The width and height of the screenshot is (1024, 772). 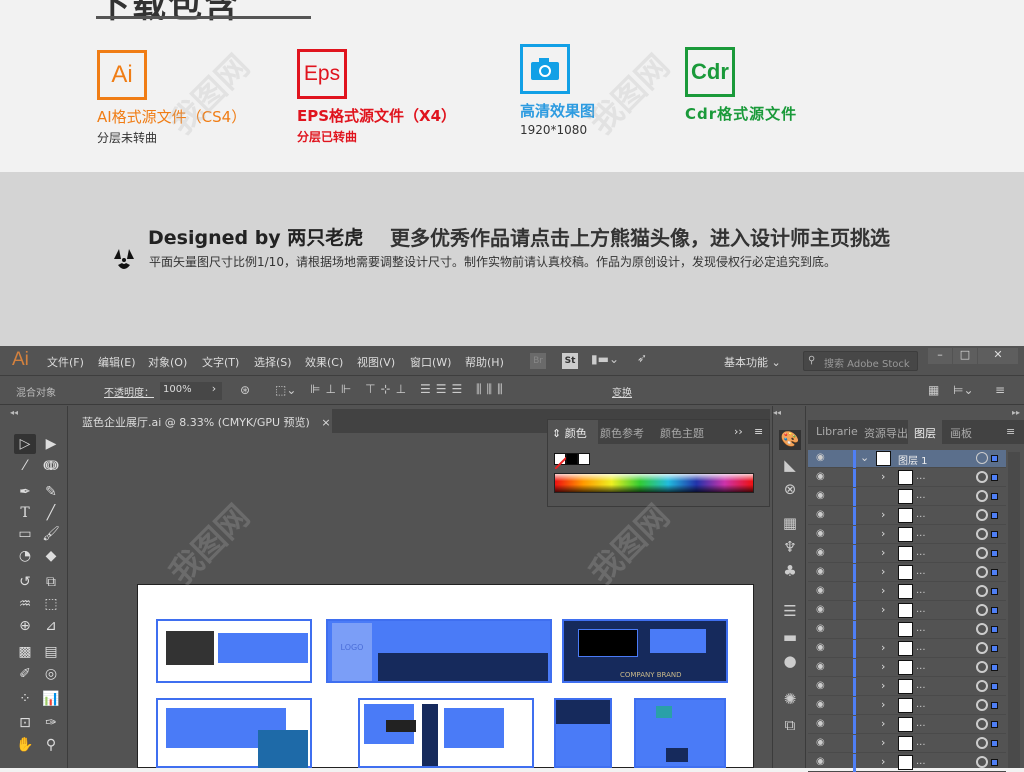 I want to click on shape-builder-tool-icon: ⊕, so click(x=25, y=626).